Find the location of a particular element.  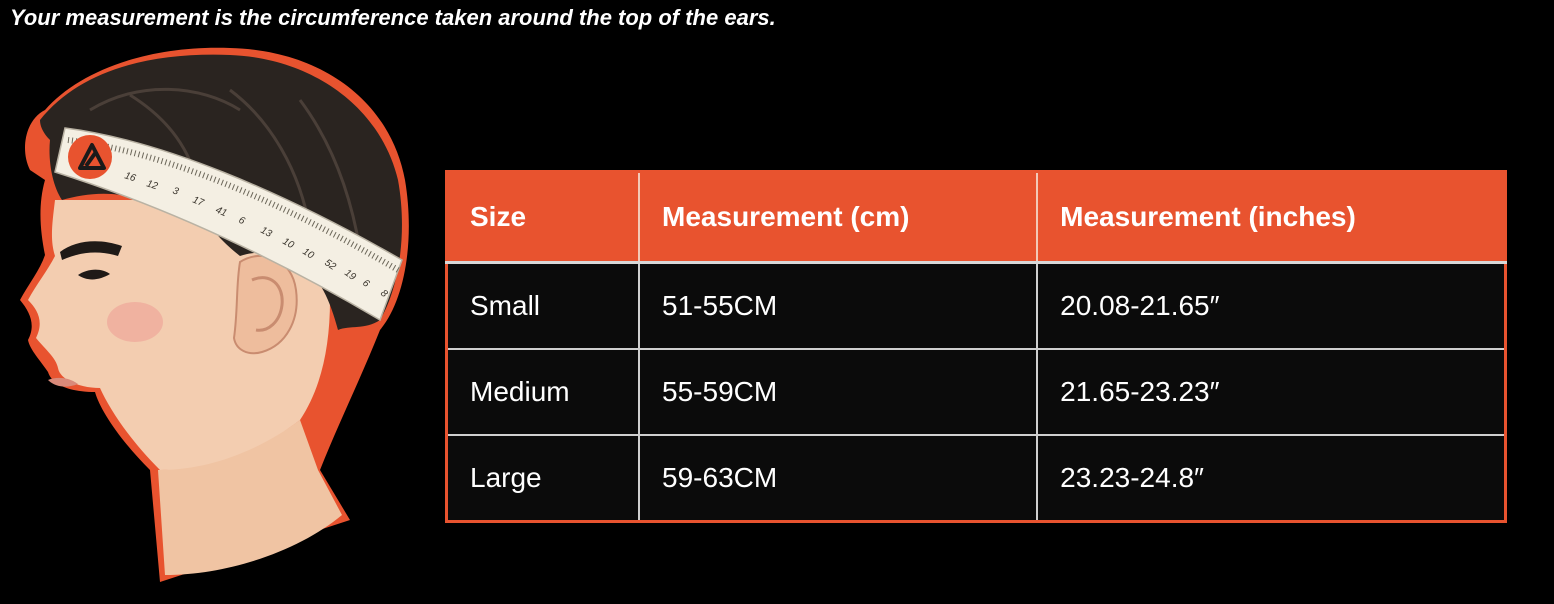

inches-cell: 20.08-21.65″ is located at coordinates (1271, 306).